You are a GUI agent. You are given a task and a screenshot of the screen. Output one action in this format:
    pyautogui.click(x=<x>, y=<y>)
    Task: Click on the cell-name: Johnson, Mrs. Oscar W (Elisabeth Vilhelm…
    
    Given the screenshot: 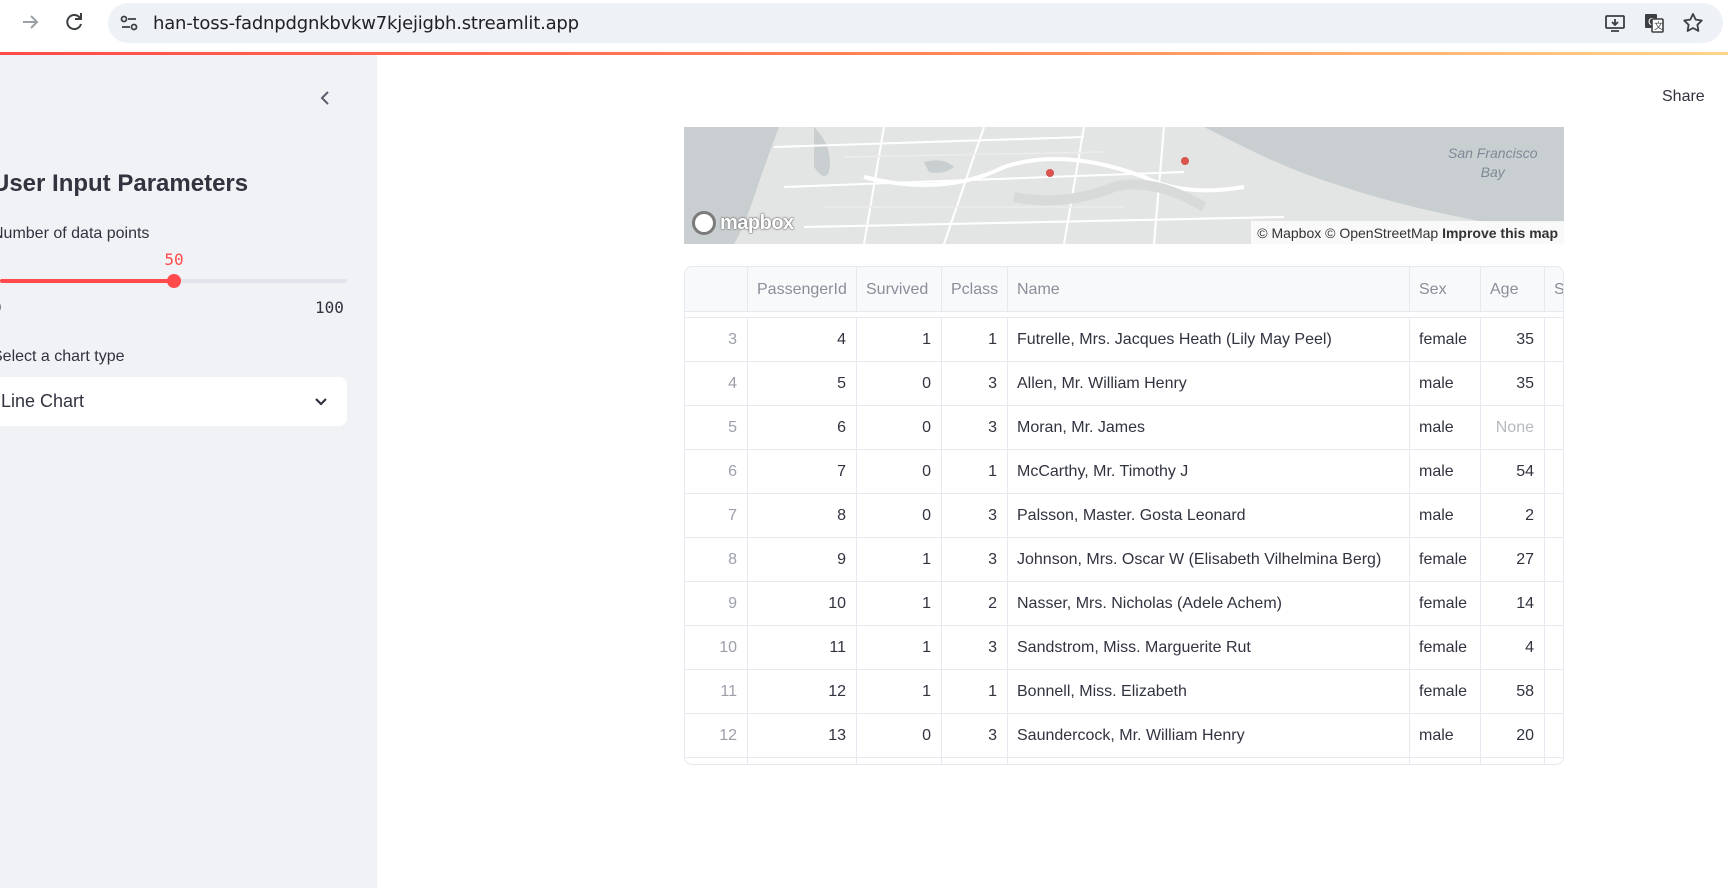 What is the action you would take?
    pyautogui.click(x=1209, y=560)
    